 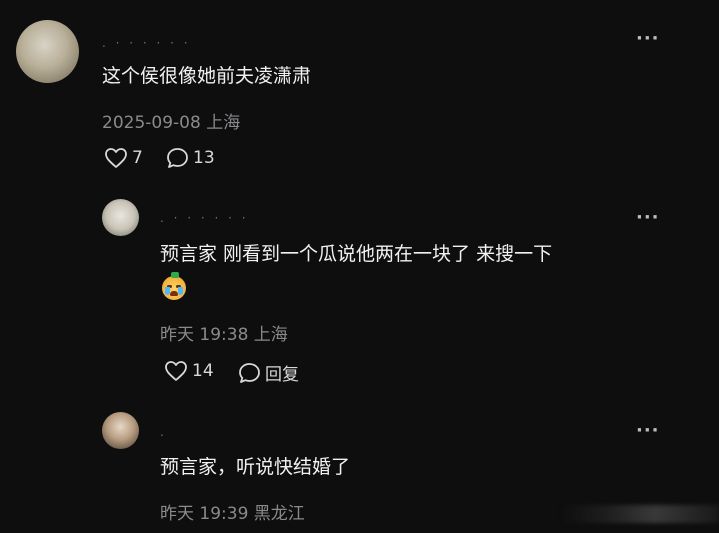 What do you see at coordinates (189, 371) in the screenshot?
I see `like-button: 14` at bounding box center [189, 371].